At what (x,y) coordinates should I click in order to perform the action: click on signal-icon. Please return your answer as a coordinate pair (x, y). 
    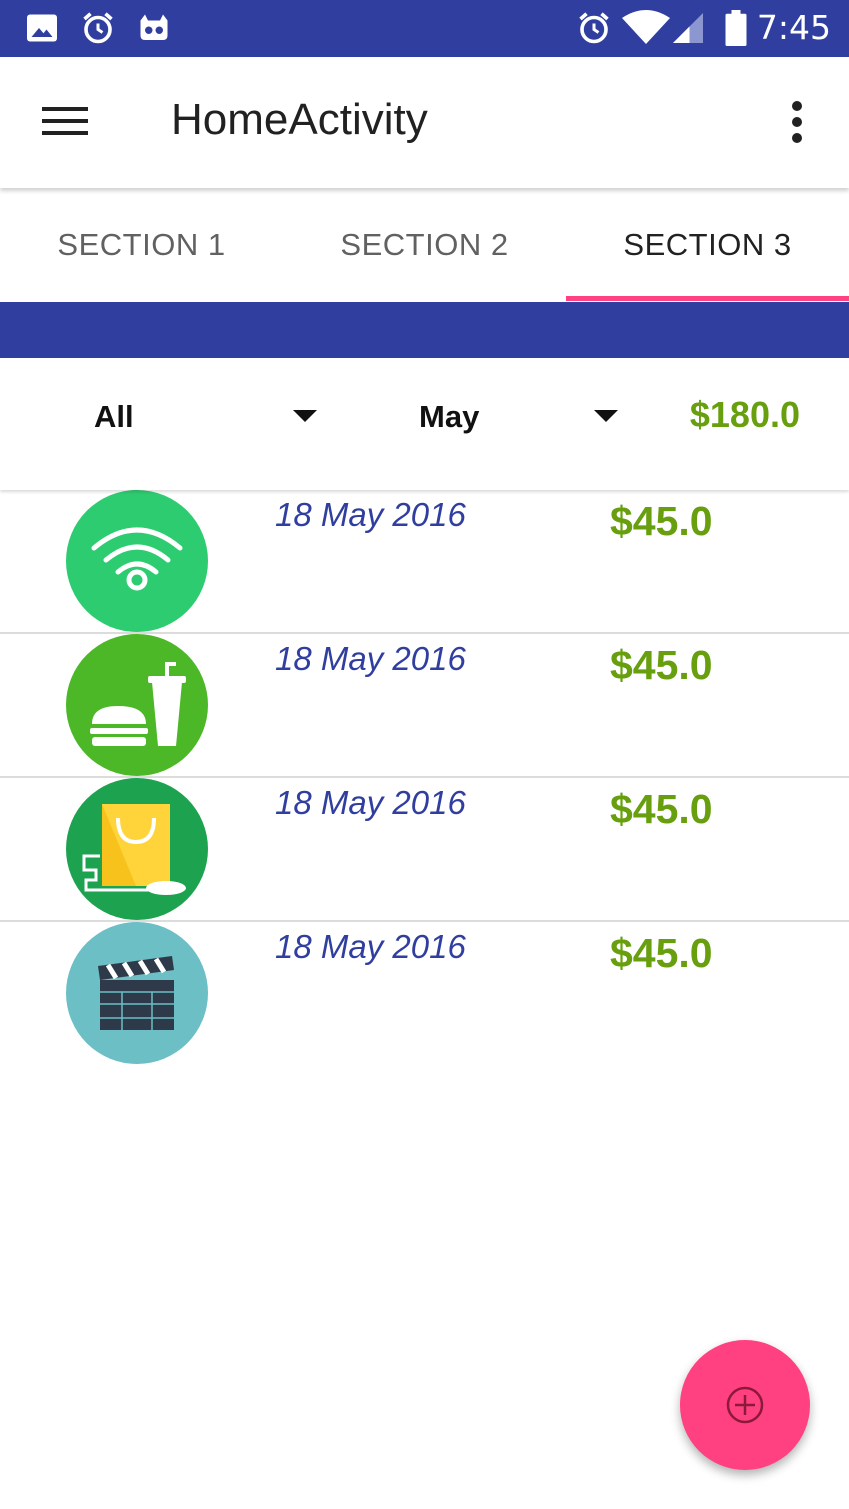
    Looking at the image, I should click on (688, 28).